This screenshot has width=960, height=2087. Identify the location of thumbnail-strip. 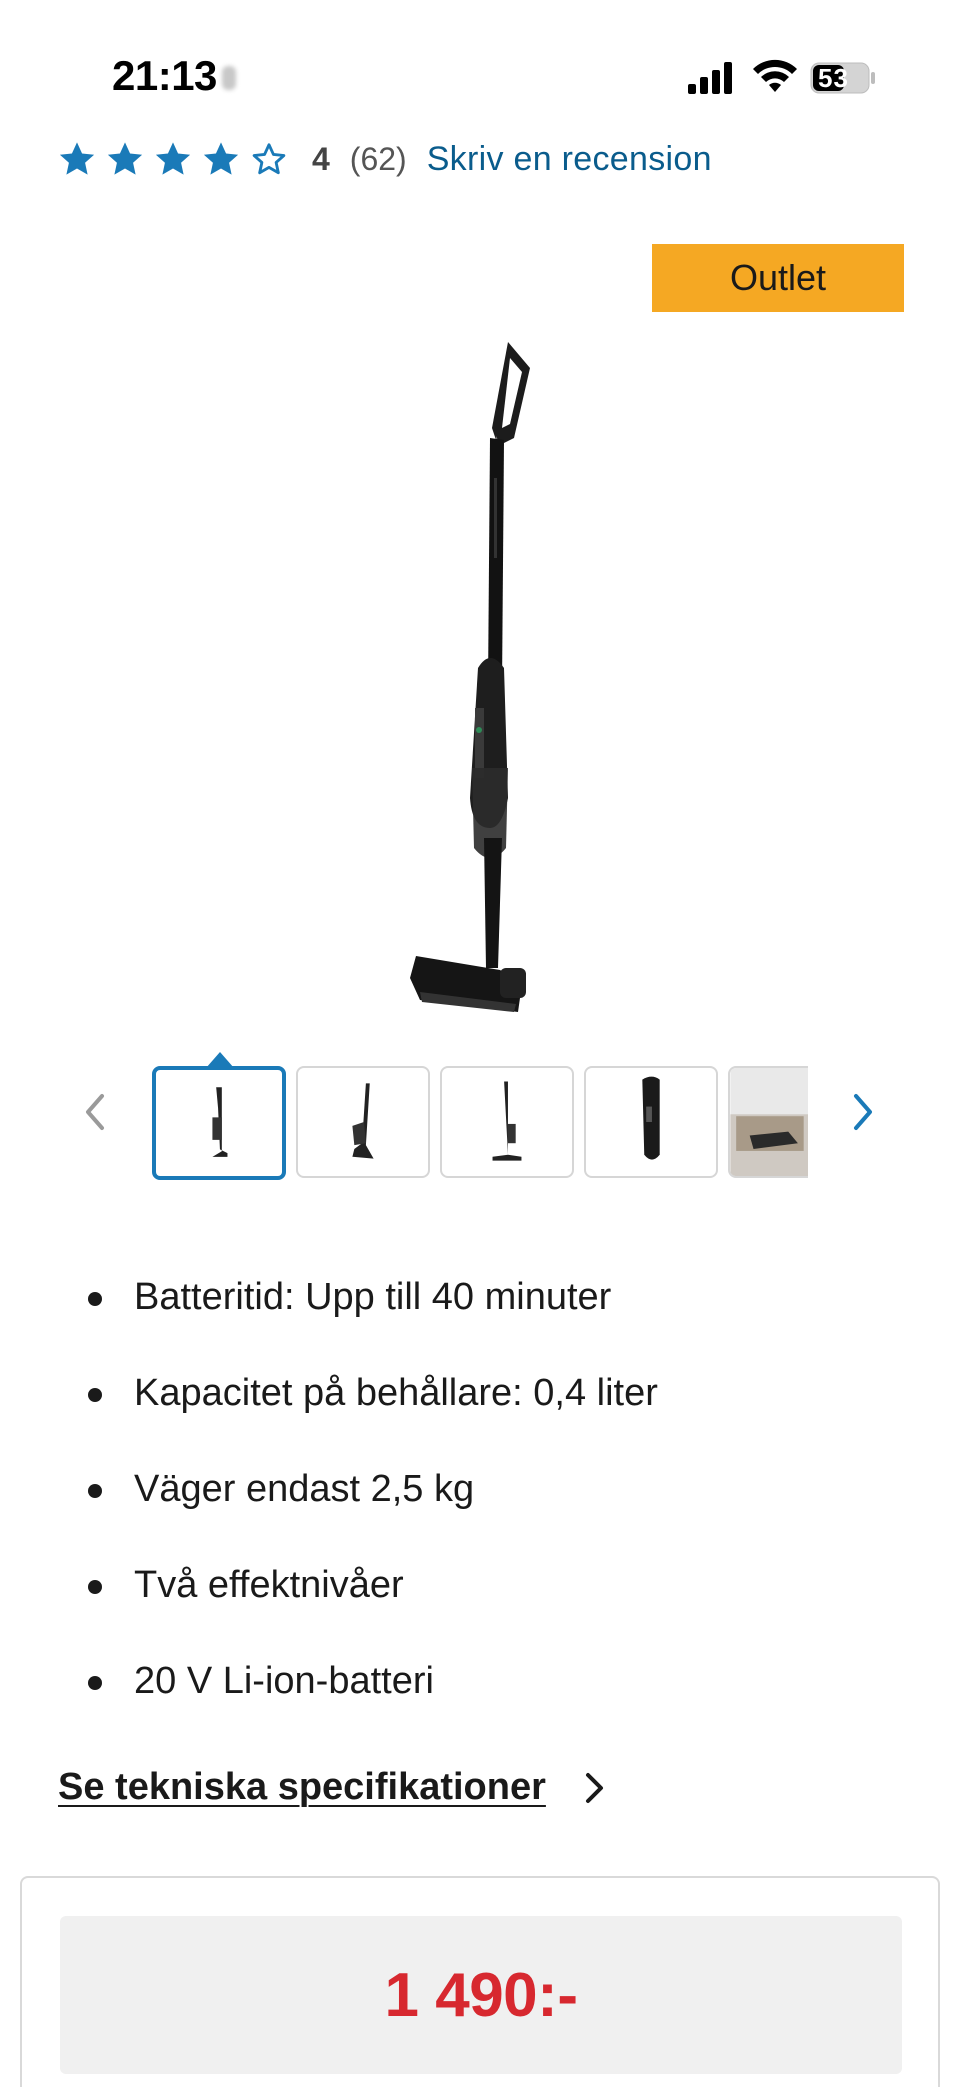
(480, 1122).